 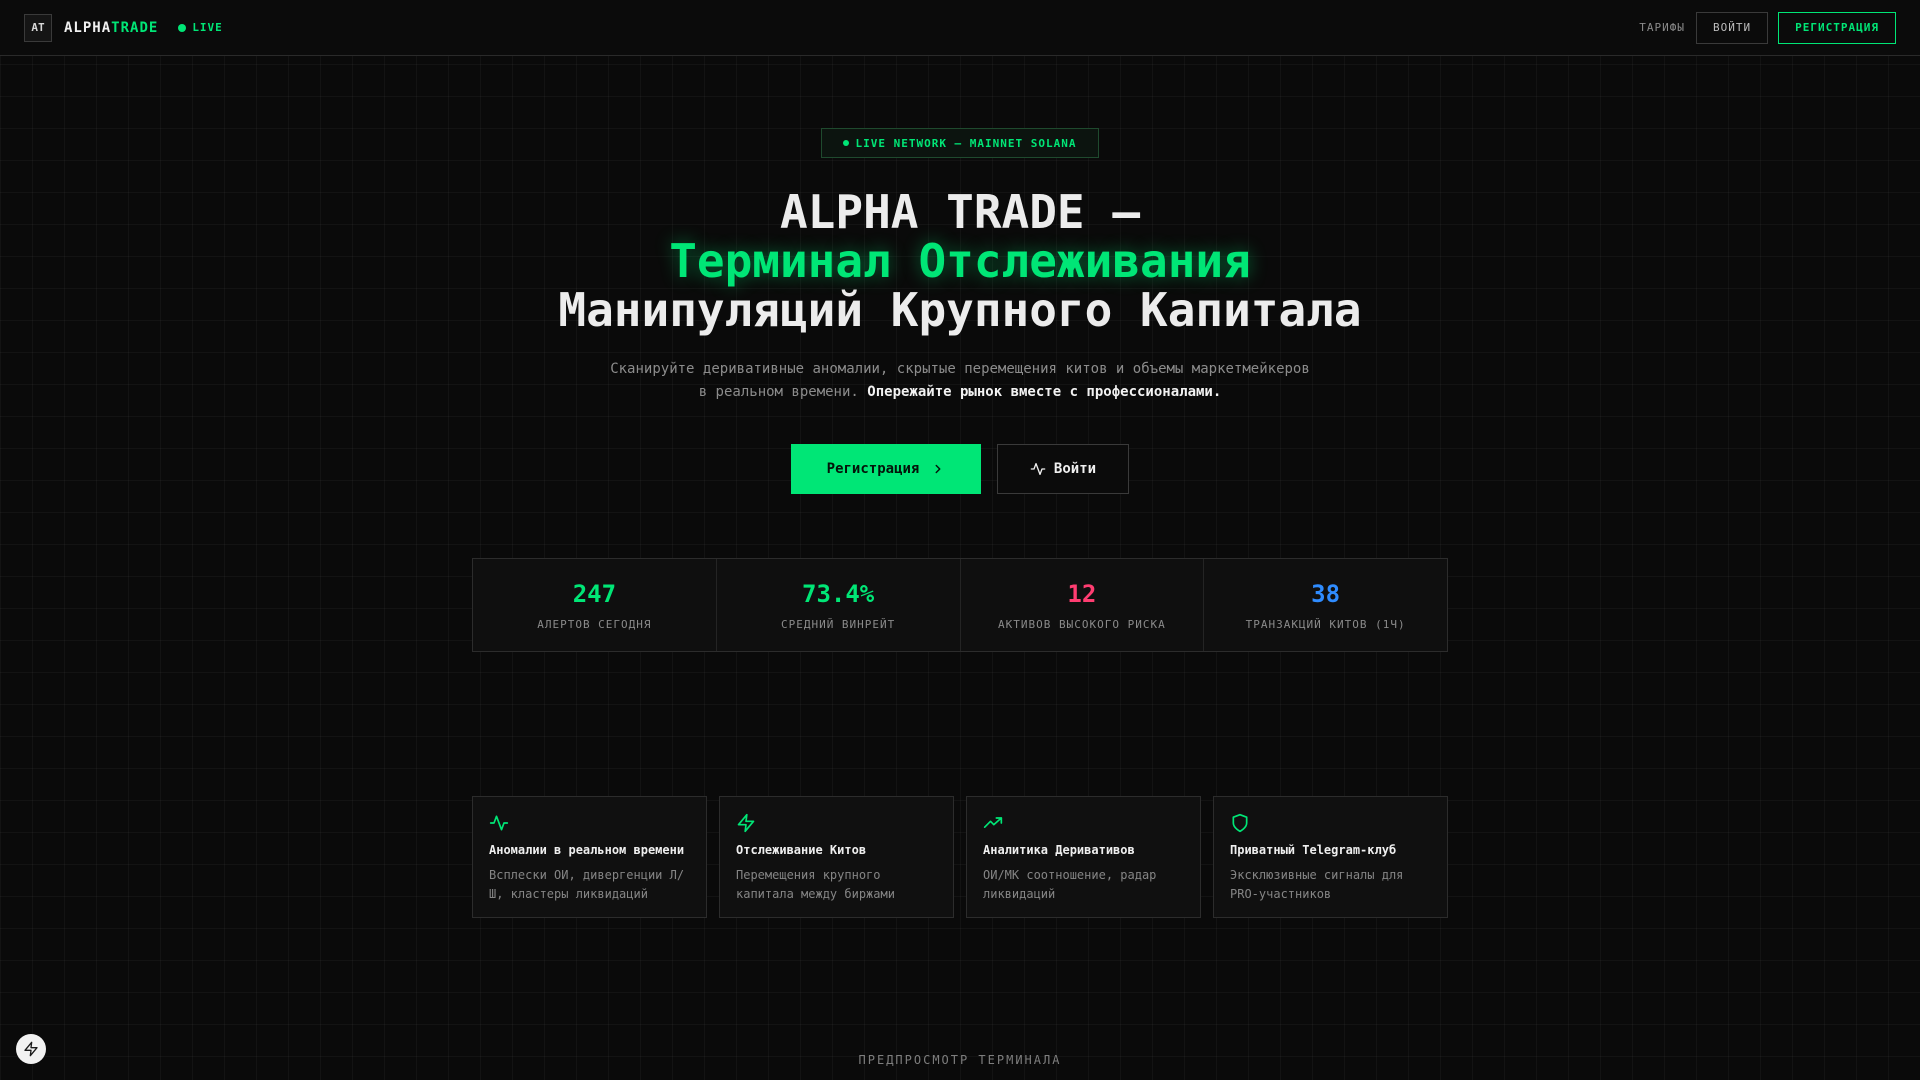 What do you see at coordinates (1070, 884) in the screenshot?
I see `feature-desc: ОИ/МК соотношение, радар ликвидаций` at bounding box center [1070, 884].